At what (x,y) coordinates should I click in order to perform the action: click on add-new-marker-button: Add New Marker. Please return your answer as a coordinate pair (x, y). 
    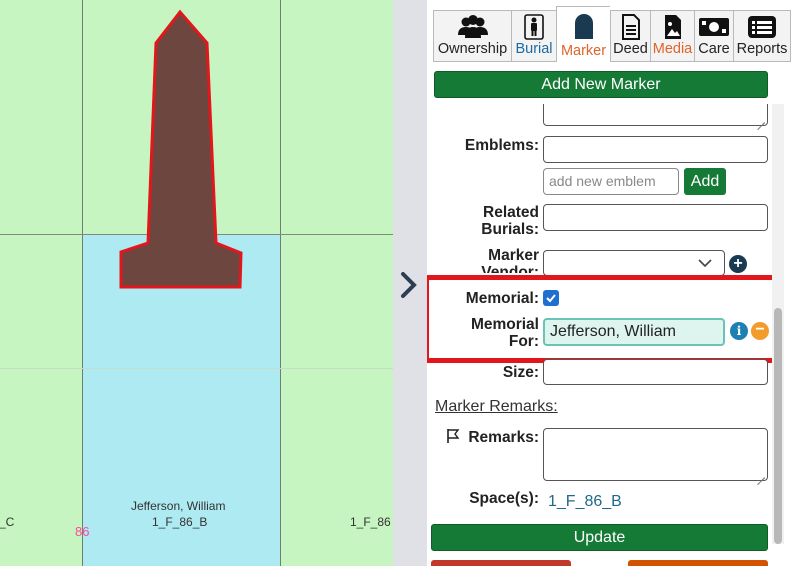
    Looking at the image, I should click on (601, 84).